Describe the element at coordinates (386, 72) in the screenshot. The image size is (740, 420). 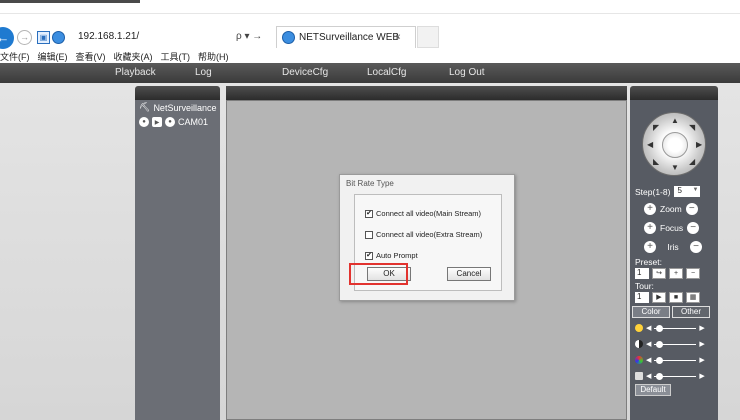
I see `nav-localcfg: LocalCfg` at that location.